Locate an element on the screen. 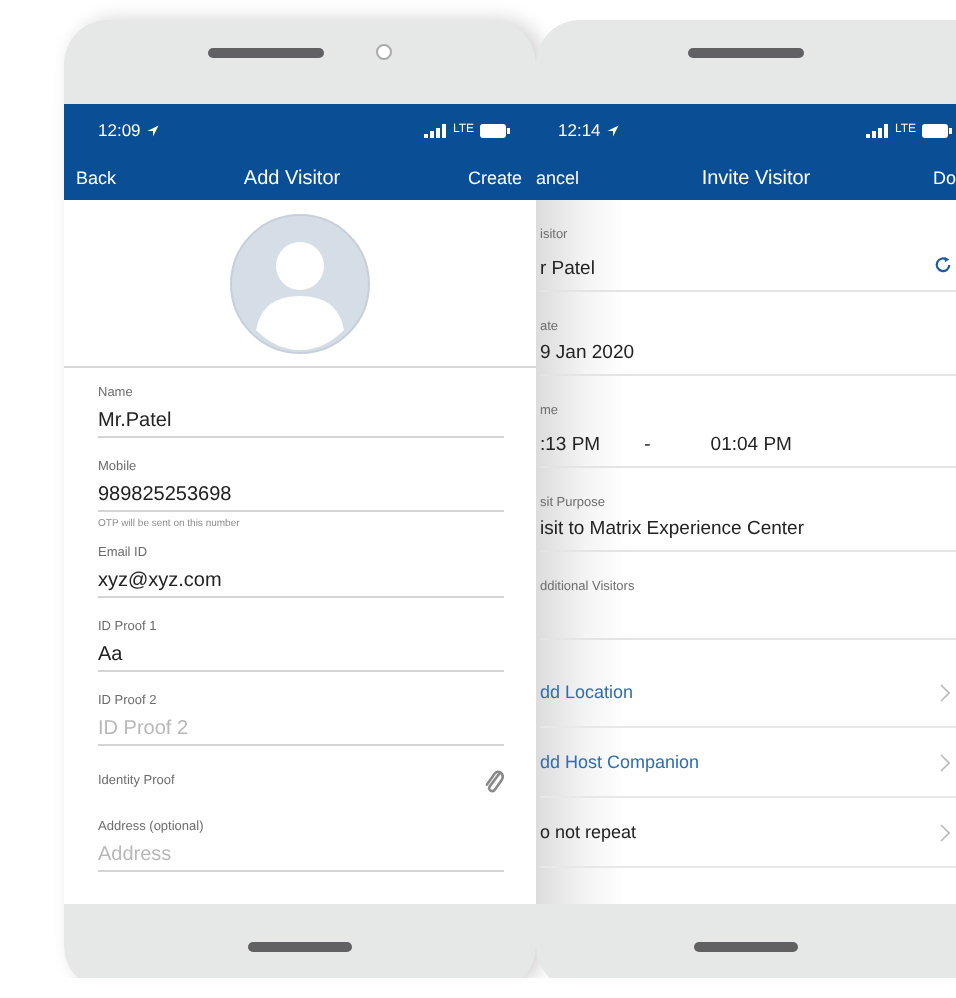  camera-icon is located at coordinates (384, 52).